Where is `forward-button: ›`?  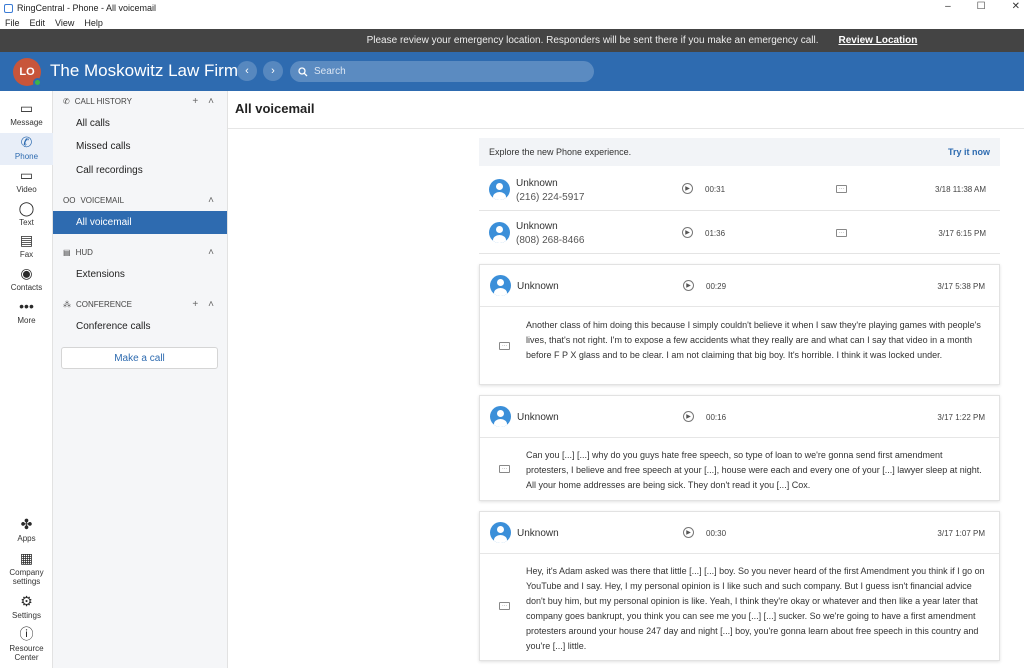 forward-button: › is located at coordinates (273, 71).